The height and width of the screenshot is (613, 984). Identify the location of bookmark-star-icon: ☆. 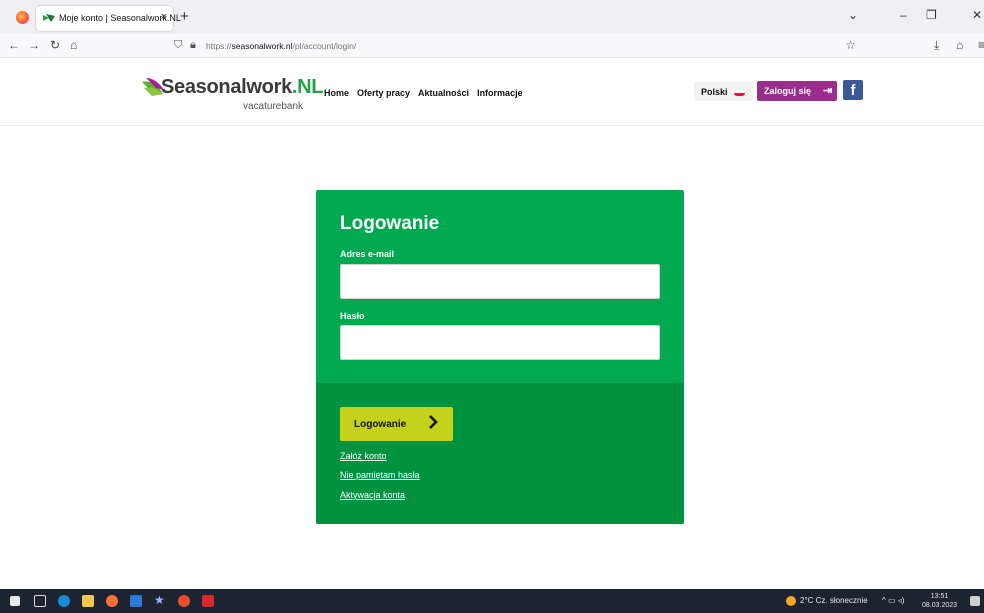
(850, 45).